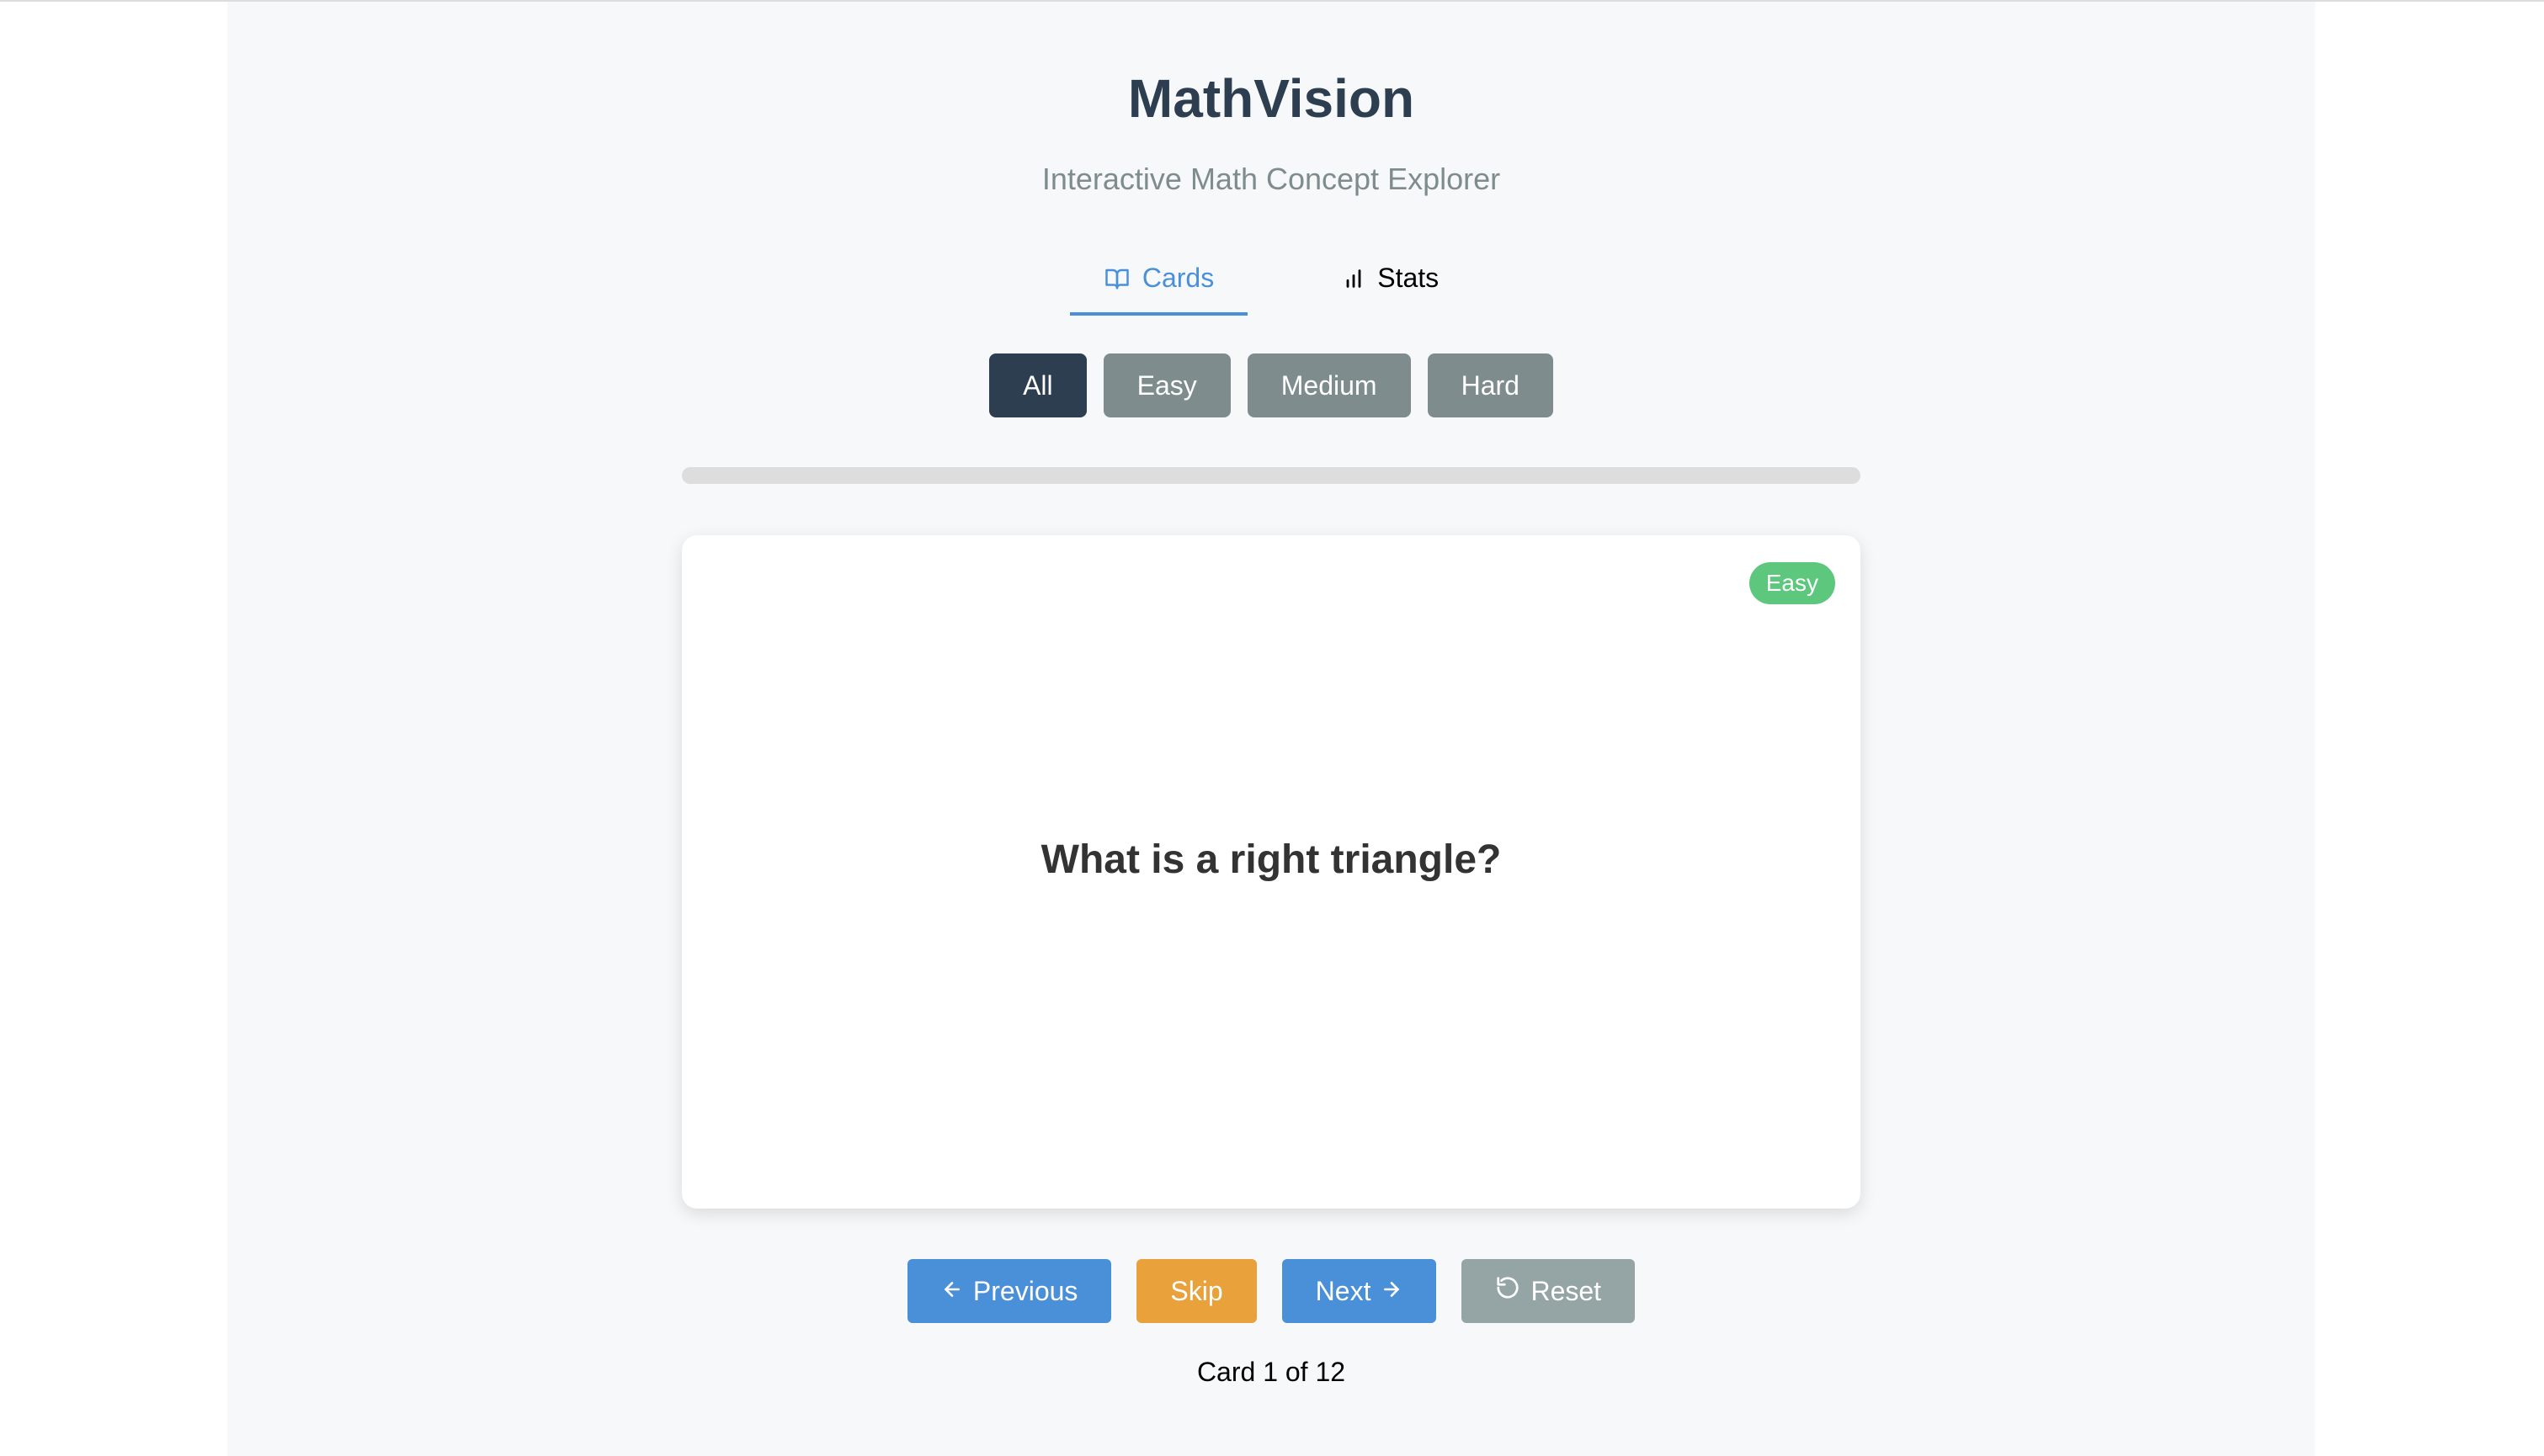 This screenshot has height=1456, width=2544. Describe the element at coordinates (1391, 1291) in the screenshot. I see `arrow-right-icon` at that location.